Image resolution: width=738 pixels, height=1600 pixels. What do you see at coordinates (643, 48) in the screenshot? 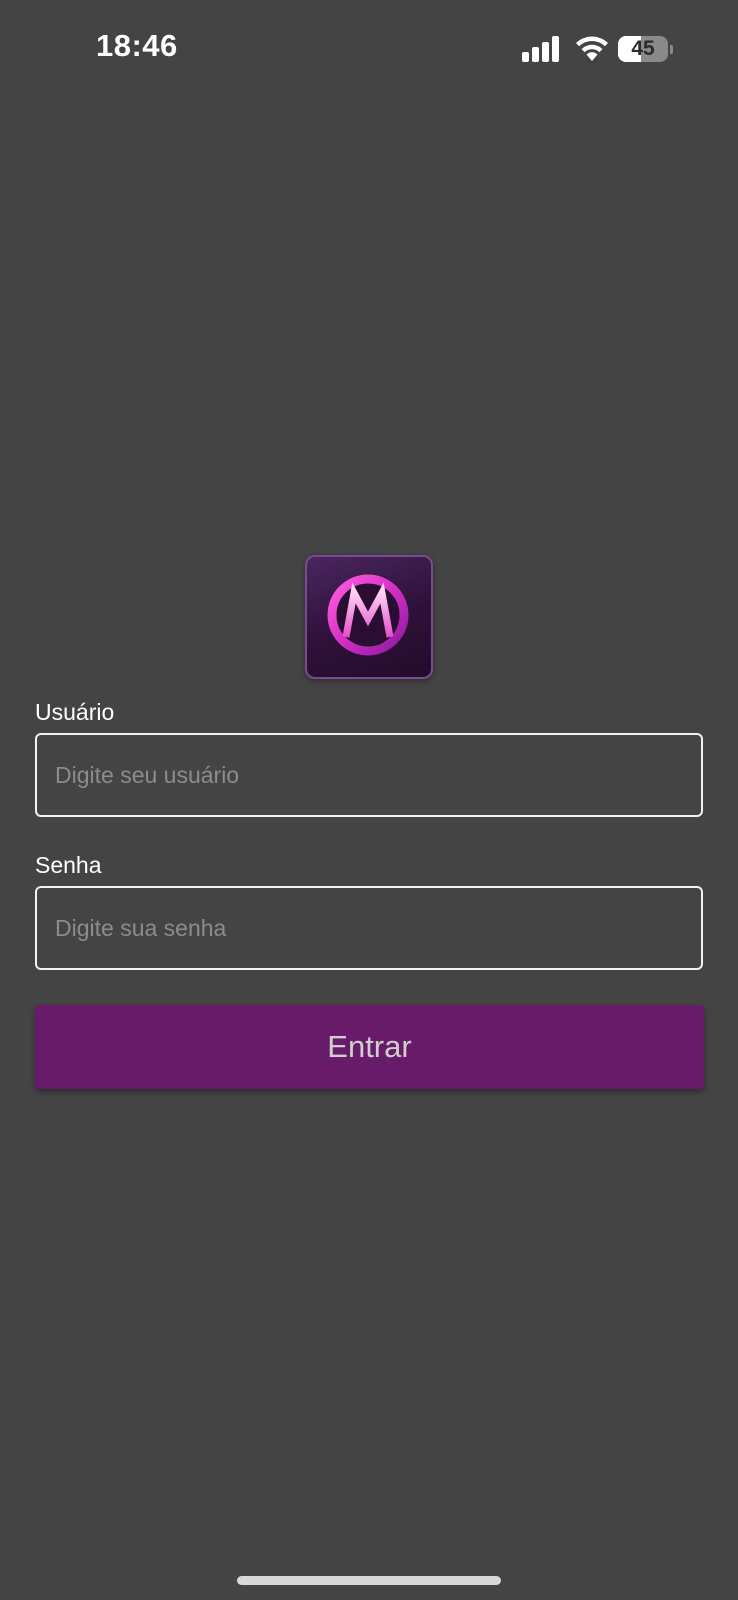
I see `battery-level: 45` at bounding box center [643, 48].